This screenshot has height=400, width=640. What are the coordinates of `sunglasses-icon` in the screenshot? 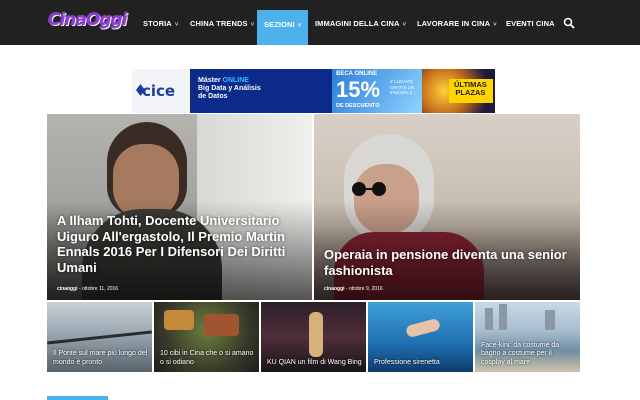 It's located at (374, 189).